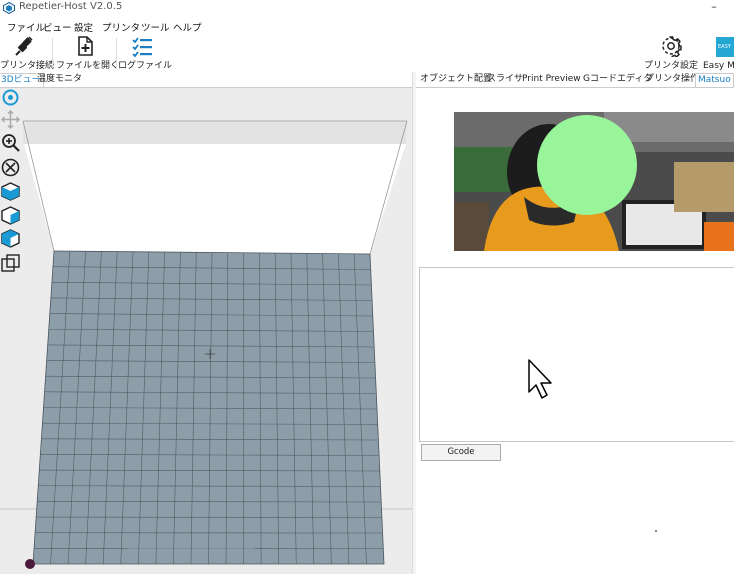  Describe the element at coordinates (672, 46) in the screenshot. I see `gear-icon` at that location.